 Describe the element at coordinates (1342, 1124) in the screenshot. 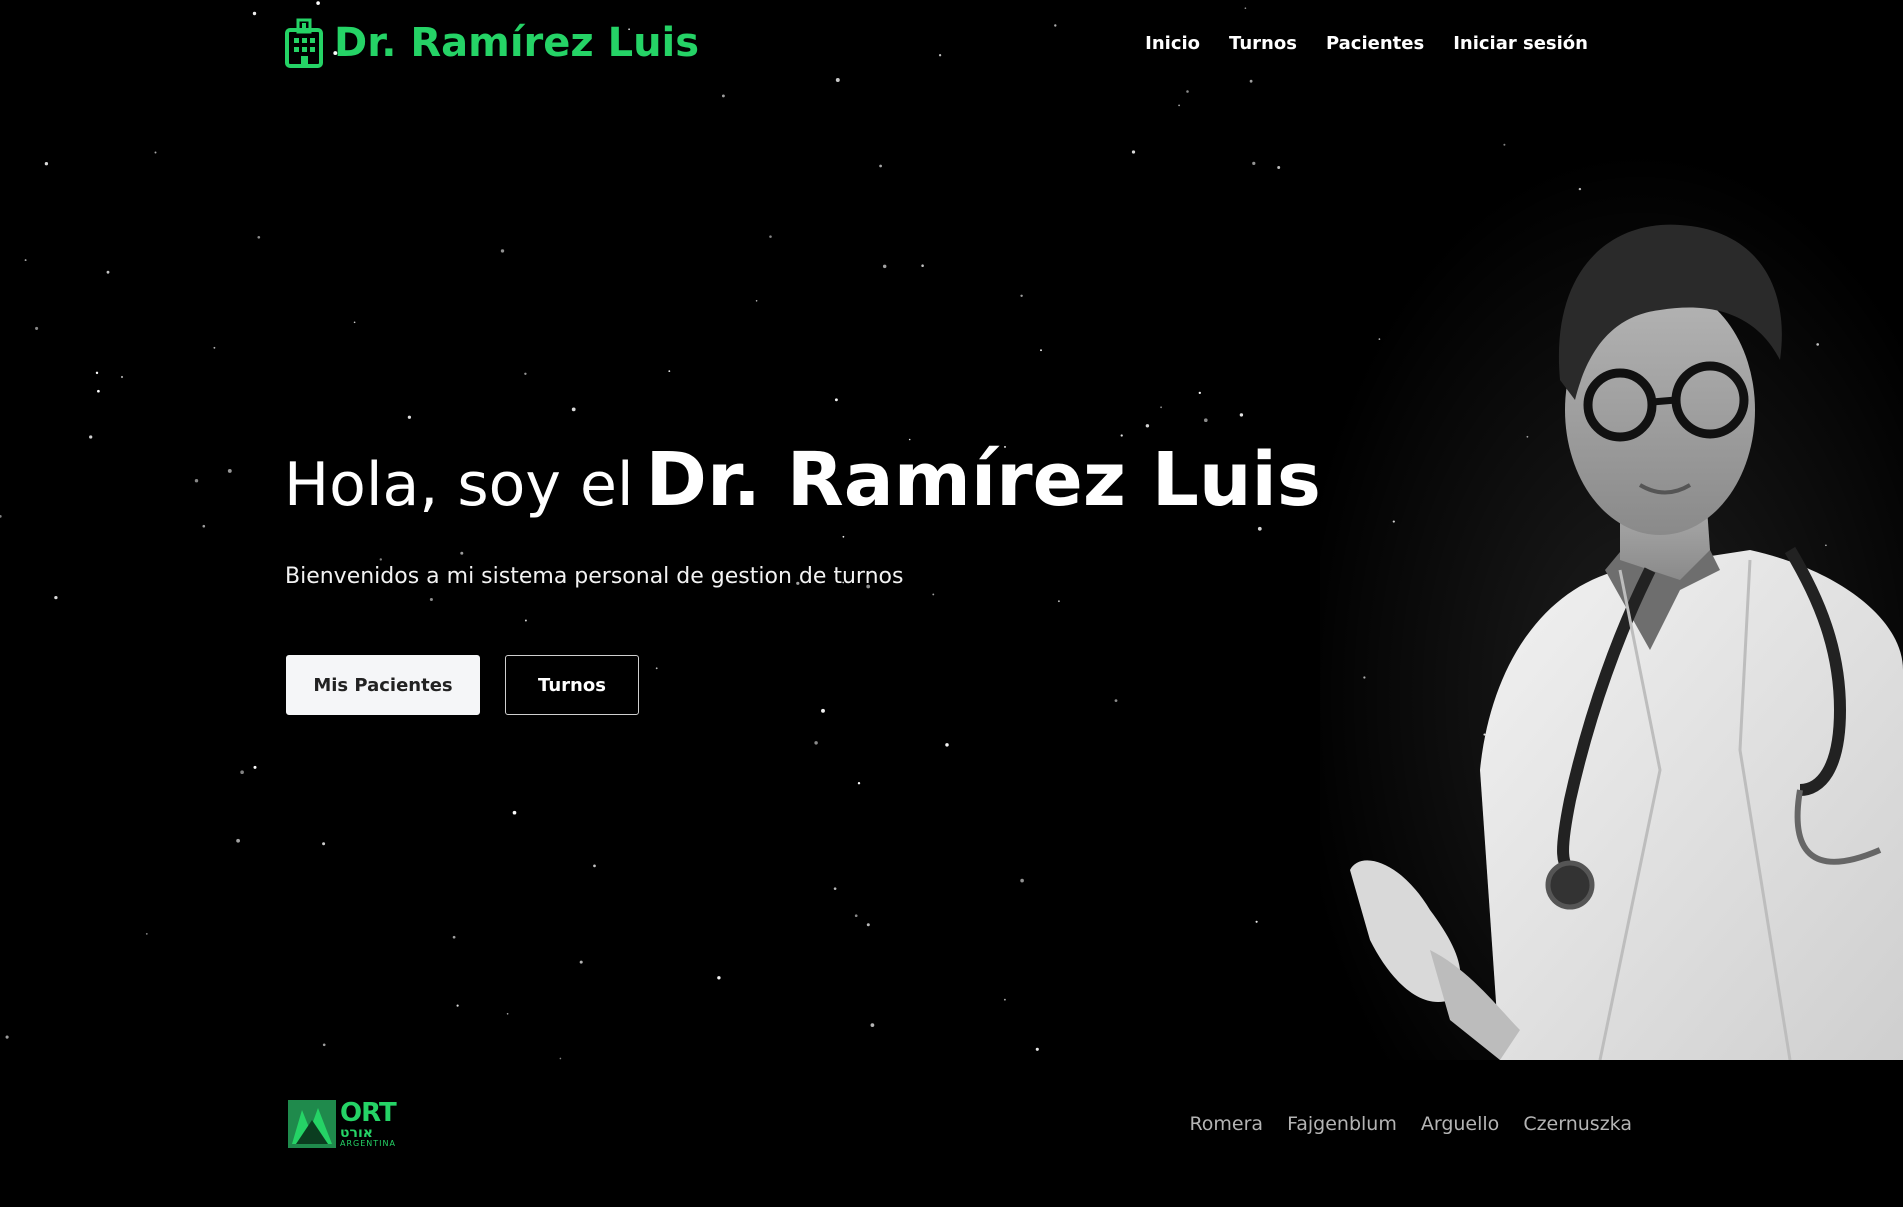

I see `footer-author: Fajgenblum` at that location.